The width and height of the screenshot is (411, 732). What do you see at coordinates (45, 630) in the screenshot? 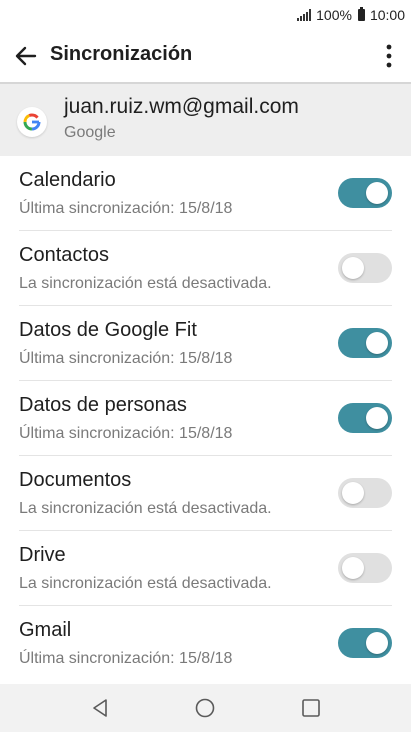
I see `sync-item-title: Gmail` at bounding box center [45, 630].